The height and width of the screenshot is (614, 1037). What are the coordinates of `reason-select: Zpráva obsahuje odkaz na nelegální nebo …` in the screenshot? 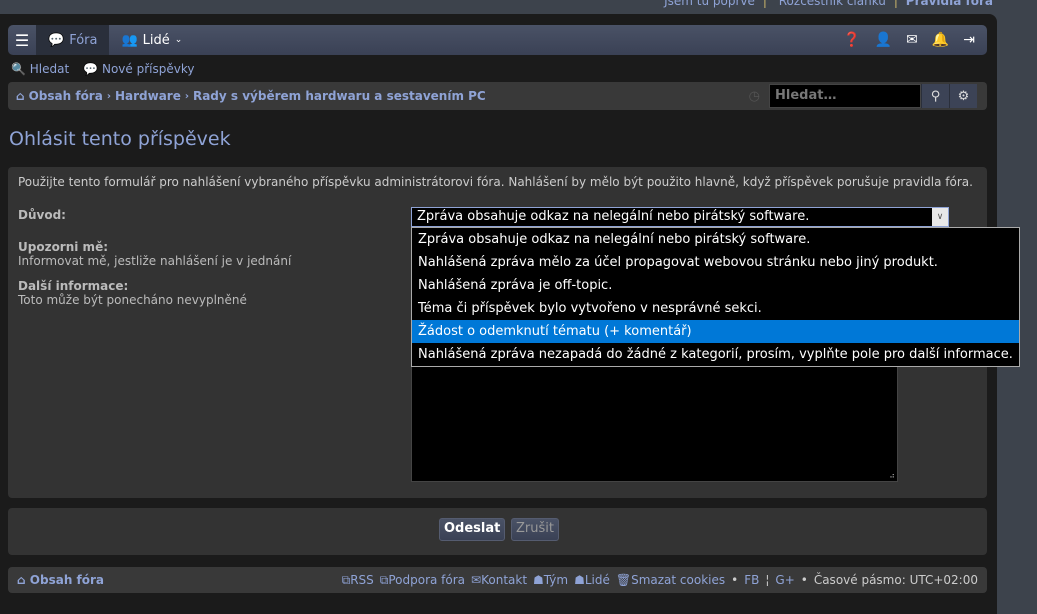 It's located at (680, 217).